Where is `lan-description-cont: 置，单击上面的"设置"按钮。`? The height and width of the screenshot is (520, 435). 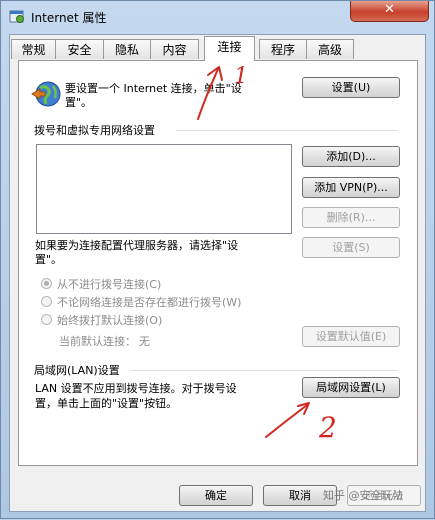
lan-description-cont: 置，单击上面的"设置"按钮。 is located at coordinates (106, 403).